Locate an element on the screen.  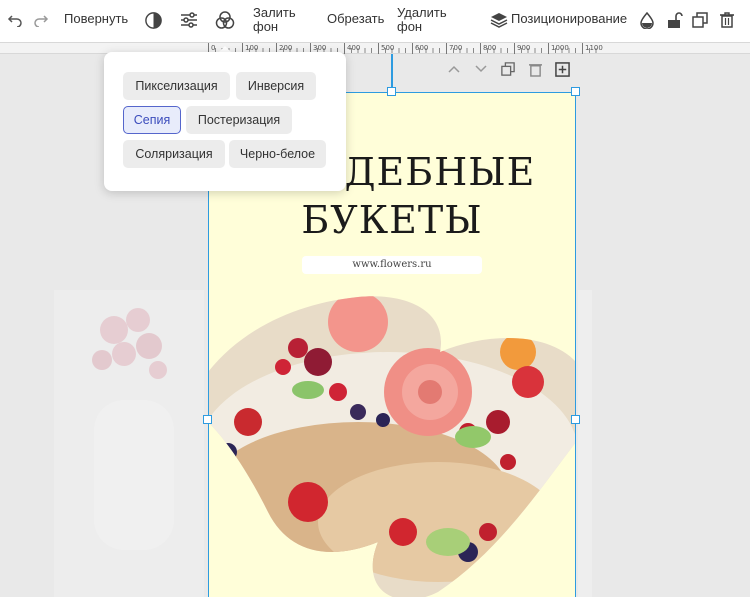
ruler-label: 100 is located at coordinates (252, 48).